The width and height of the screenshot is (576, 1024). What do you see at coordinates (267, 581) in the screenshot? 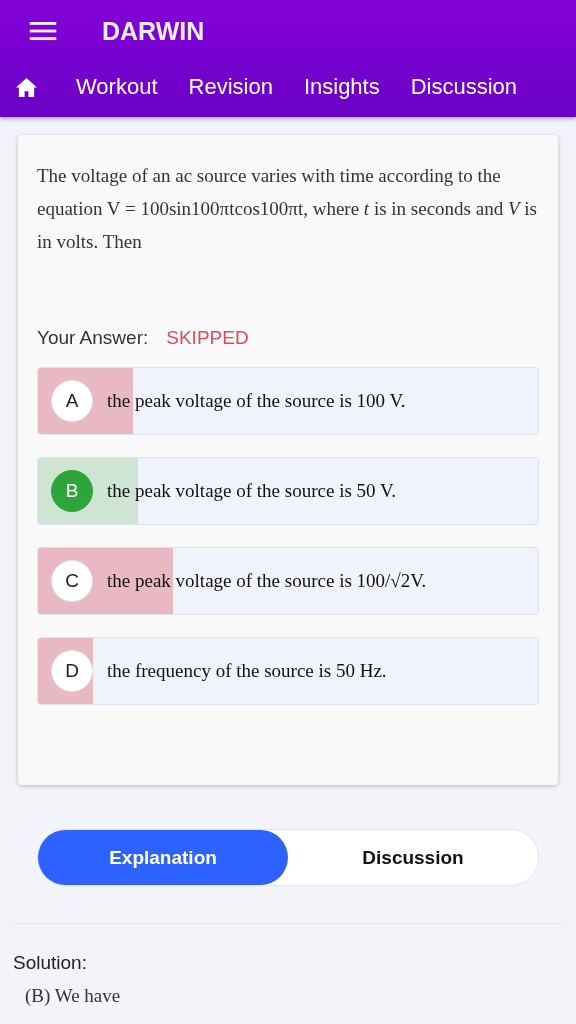
I see `option-text: the peak voltage of the source is 100/√2V.` at bounding box center [267, 581].